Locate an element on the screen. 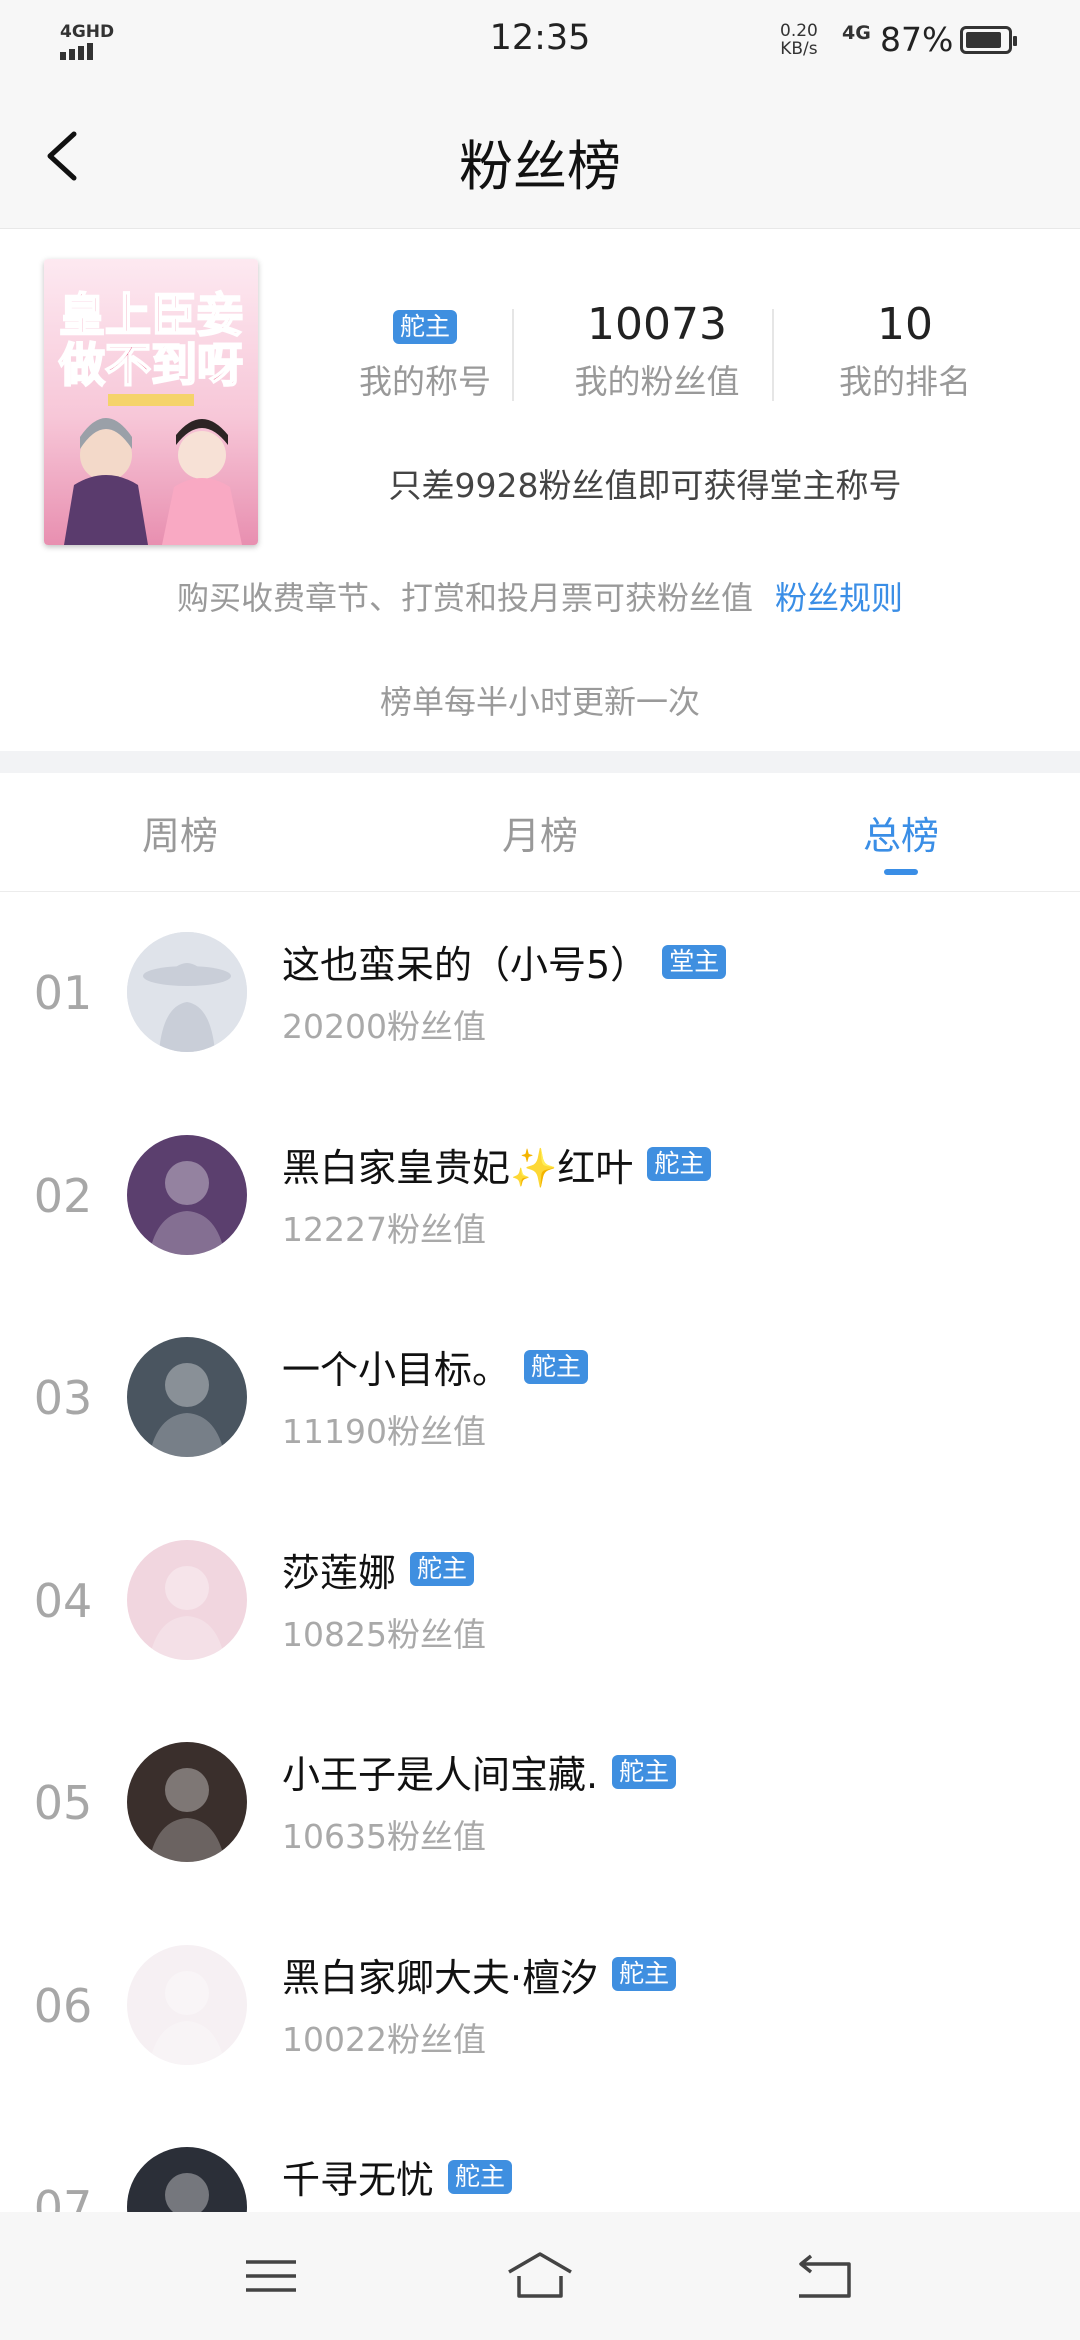 The image size is (1080, 2340). rank-number: 06 is located at coordinates (63, 2005).